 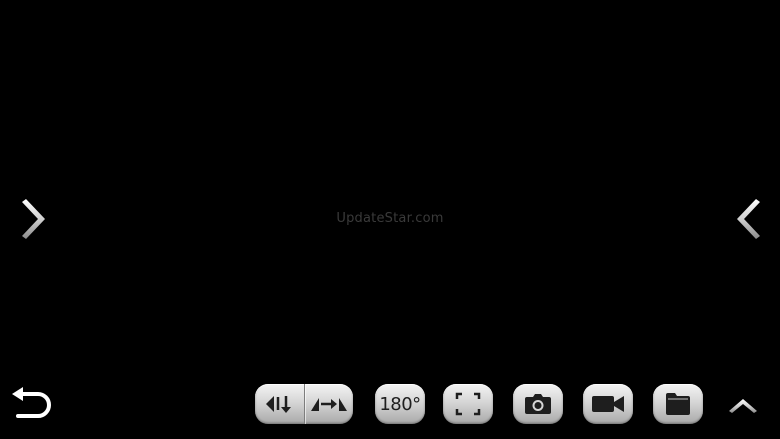 I want to click on back-button, so click(x=31, y=404).